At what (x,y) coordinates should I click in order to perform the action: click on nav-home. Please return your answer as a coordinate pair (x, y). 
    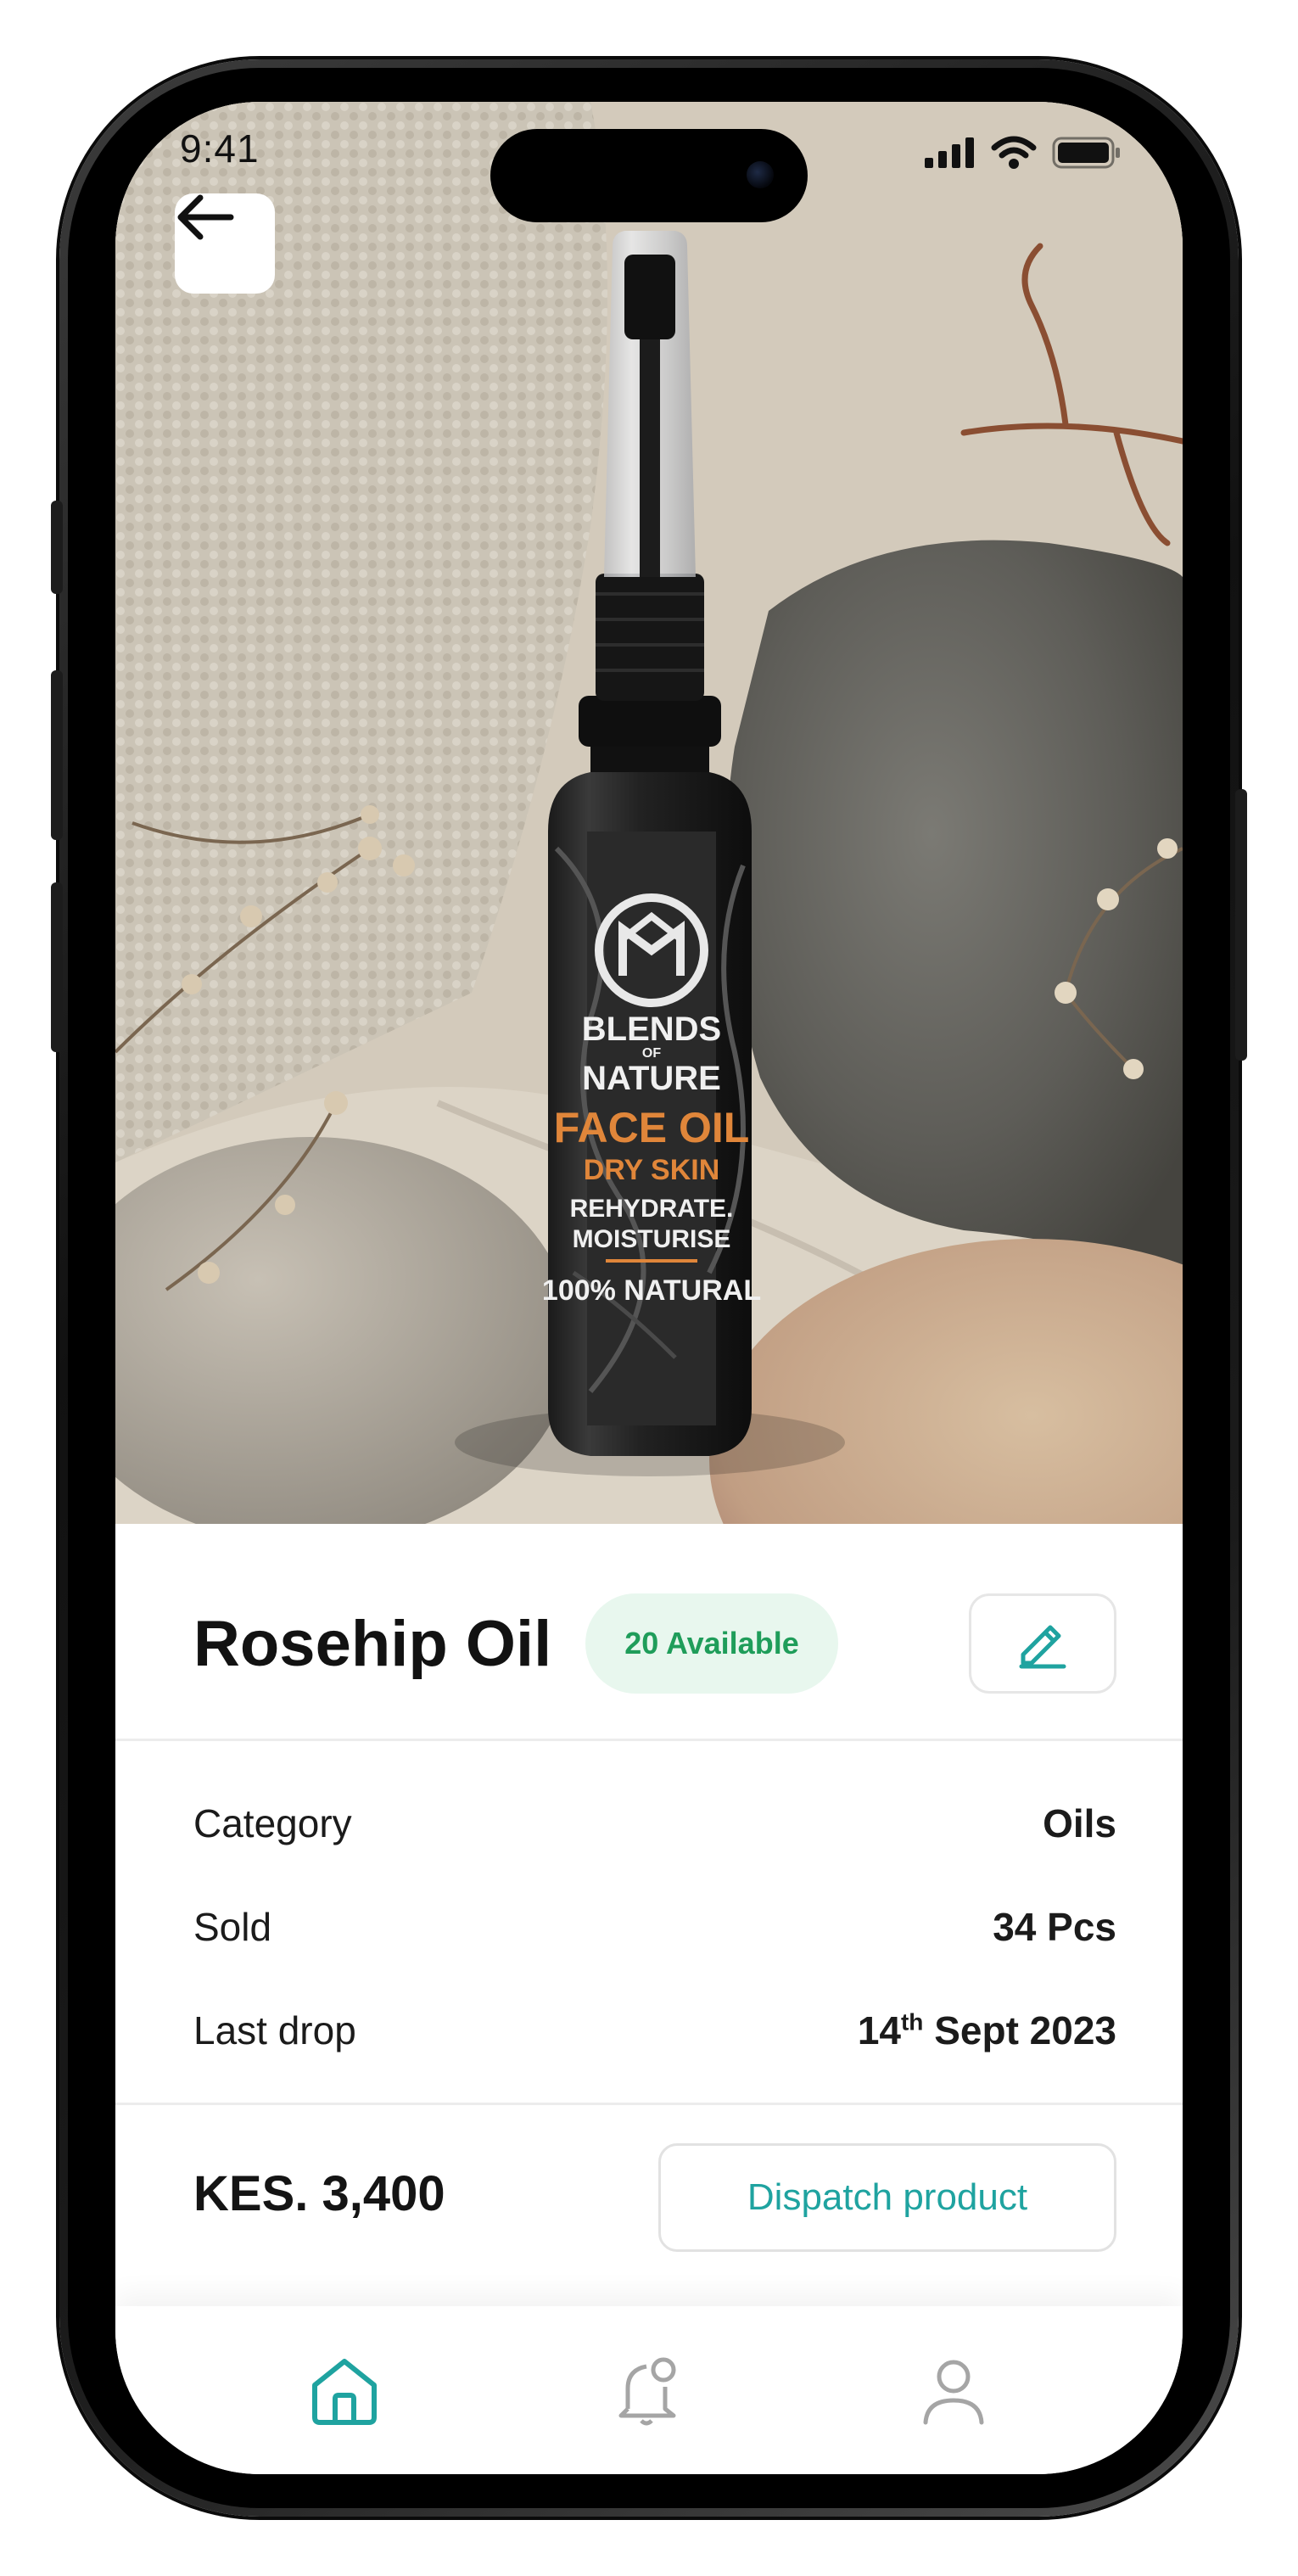
    Looking at the image, I should click on (344, 2391).